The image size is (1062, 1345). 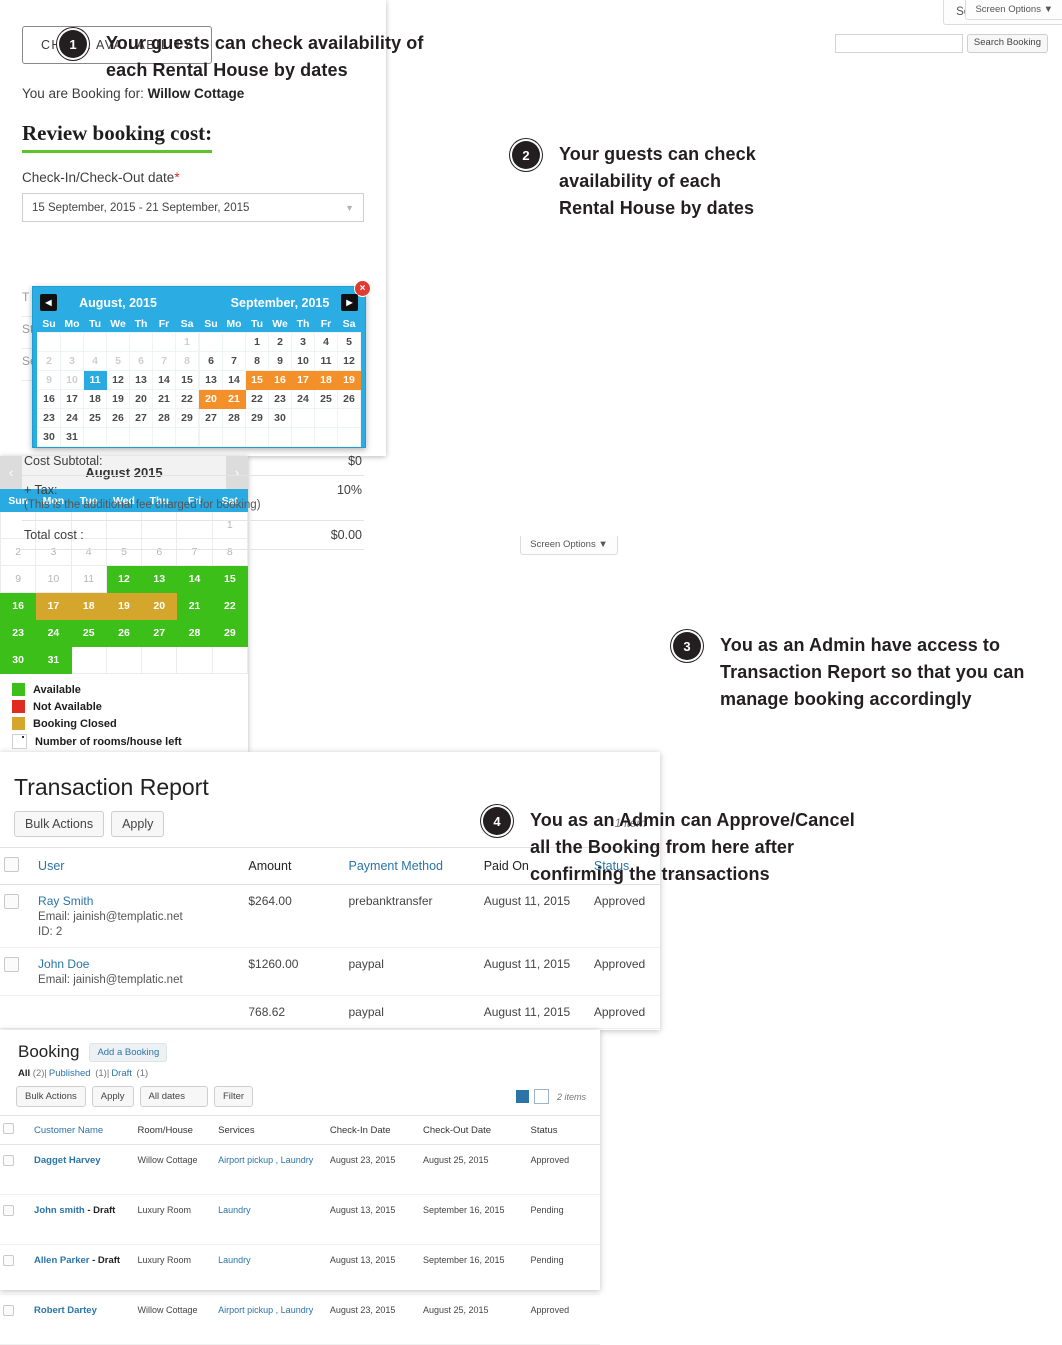 I want to click on select-all-checkbox, so click(x=8, y=1128).